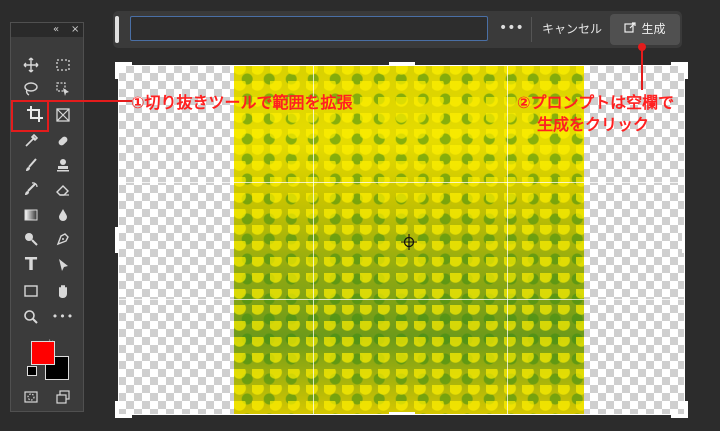  Describe the element at coordinates (31, 265) in the screenshot. I see `type-icon: T` at that location.